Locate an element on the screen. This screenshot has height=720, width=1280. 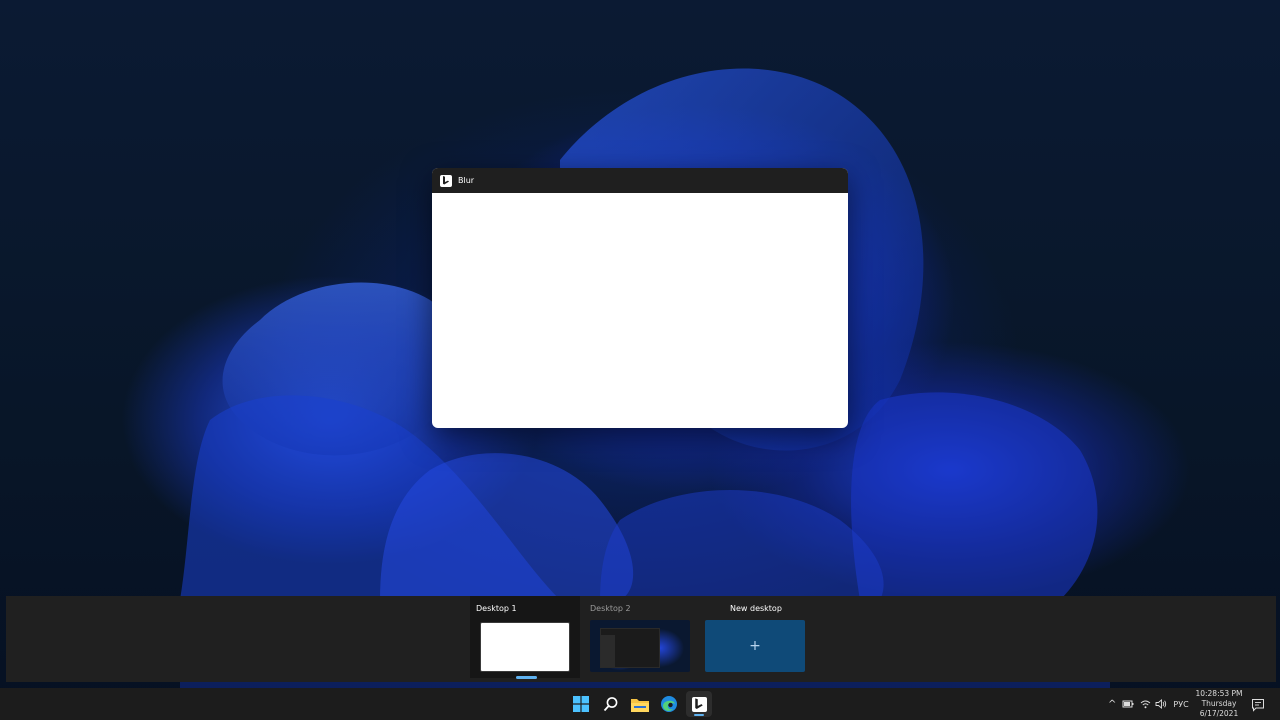
input-language-indicator: РУС is located at coordinates (1180, 704).